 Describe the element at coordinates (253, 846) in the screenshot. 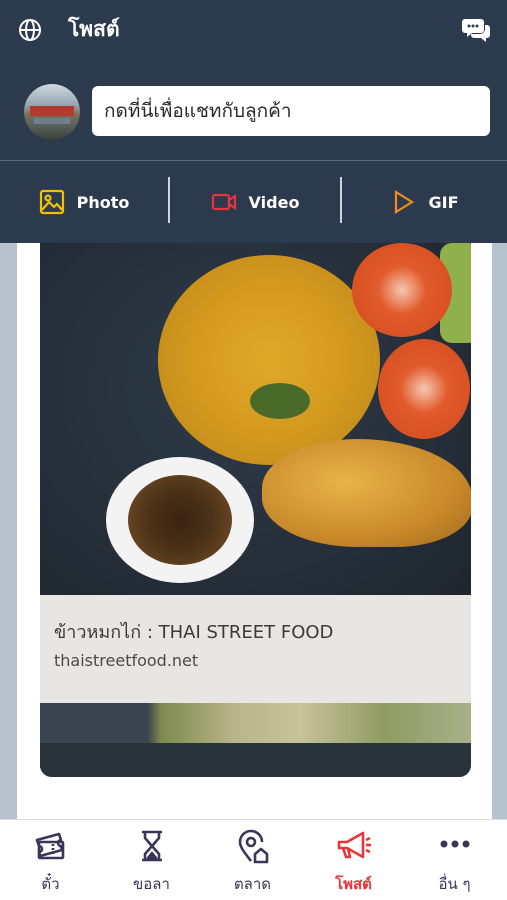

I see `market-pin-icon` at that location.